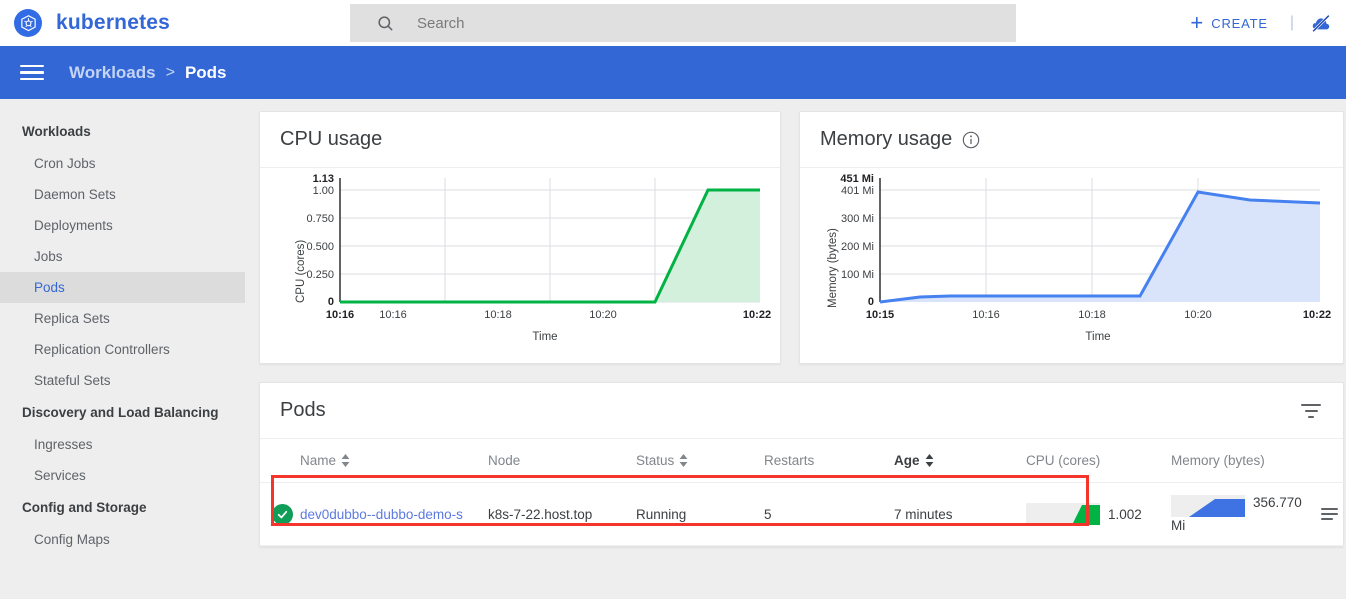 This screenshot has height=599, width=1346. I want to click on memory-unit: Mi, so click(1178, 525).